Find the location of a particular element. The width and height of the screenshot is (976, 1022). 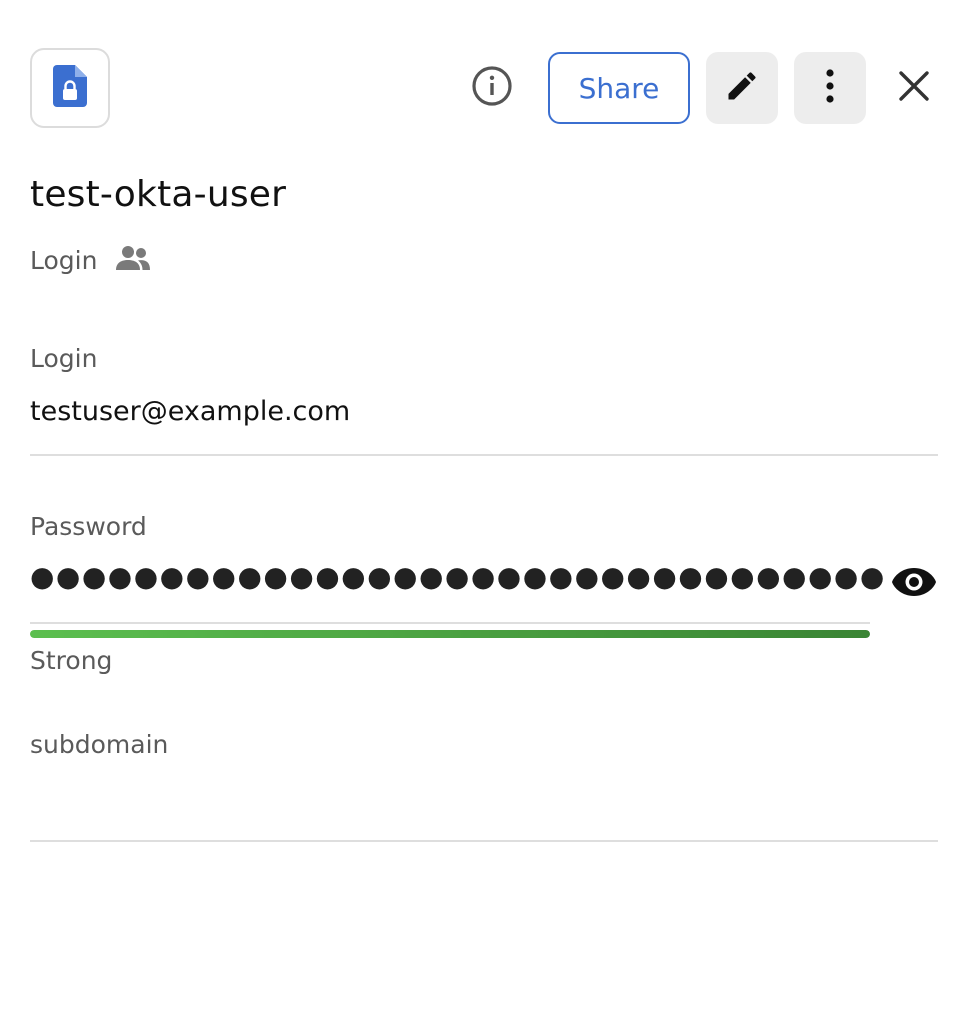

share-button-label: Share is located at coordinates (619, 88).